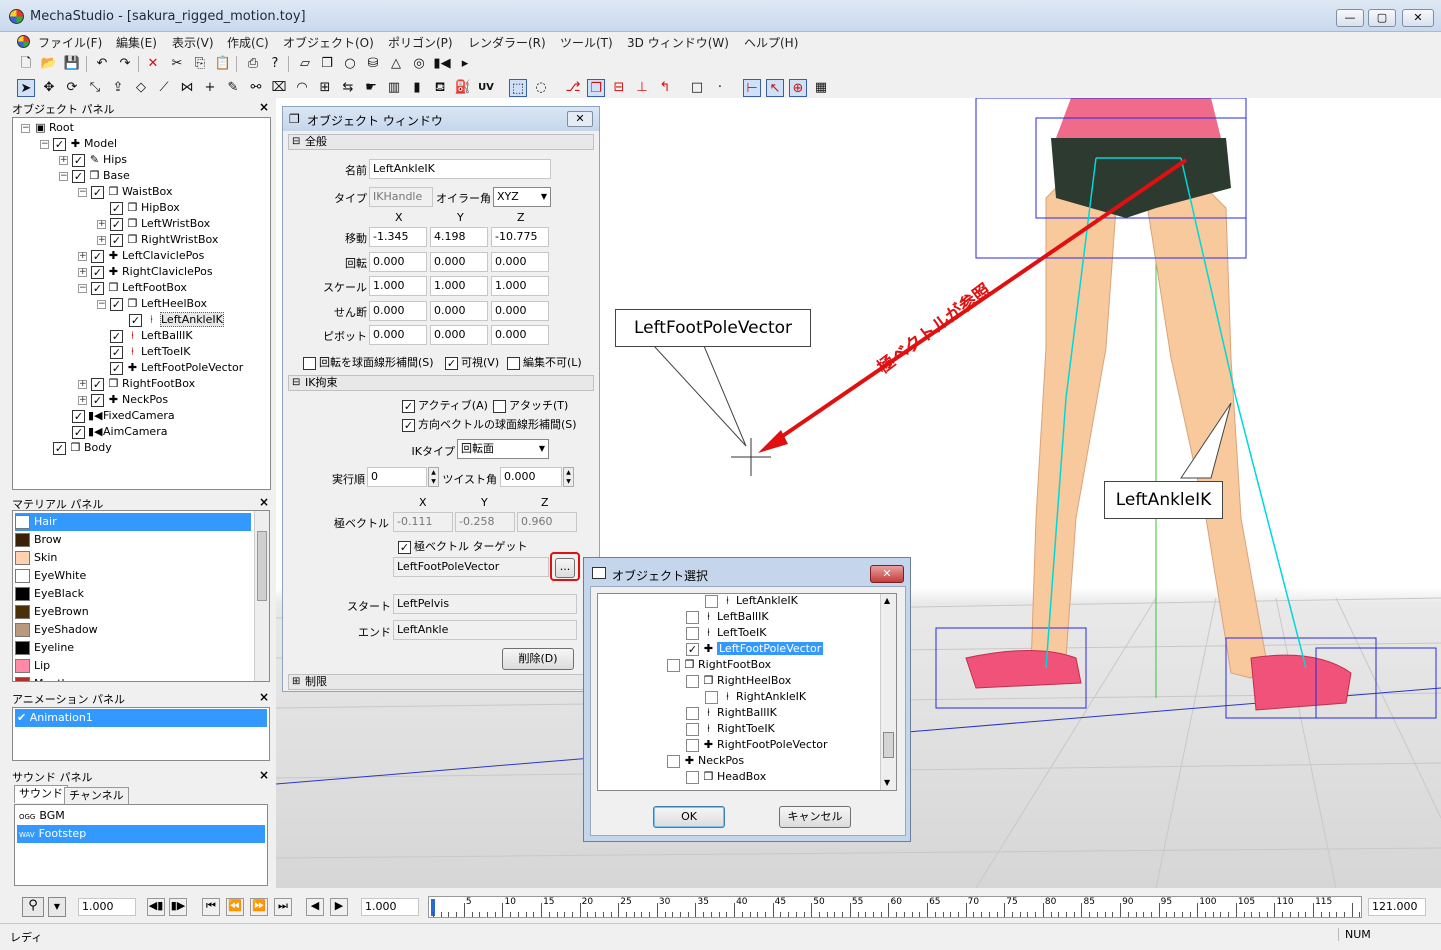 This screenshot has height=950, width=1441. Describe the element at coordinates (463, 88) in the screenshot. I see `bucket-icon: ⛽` at that location.